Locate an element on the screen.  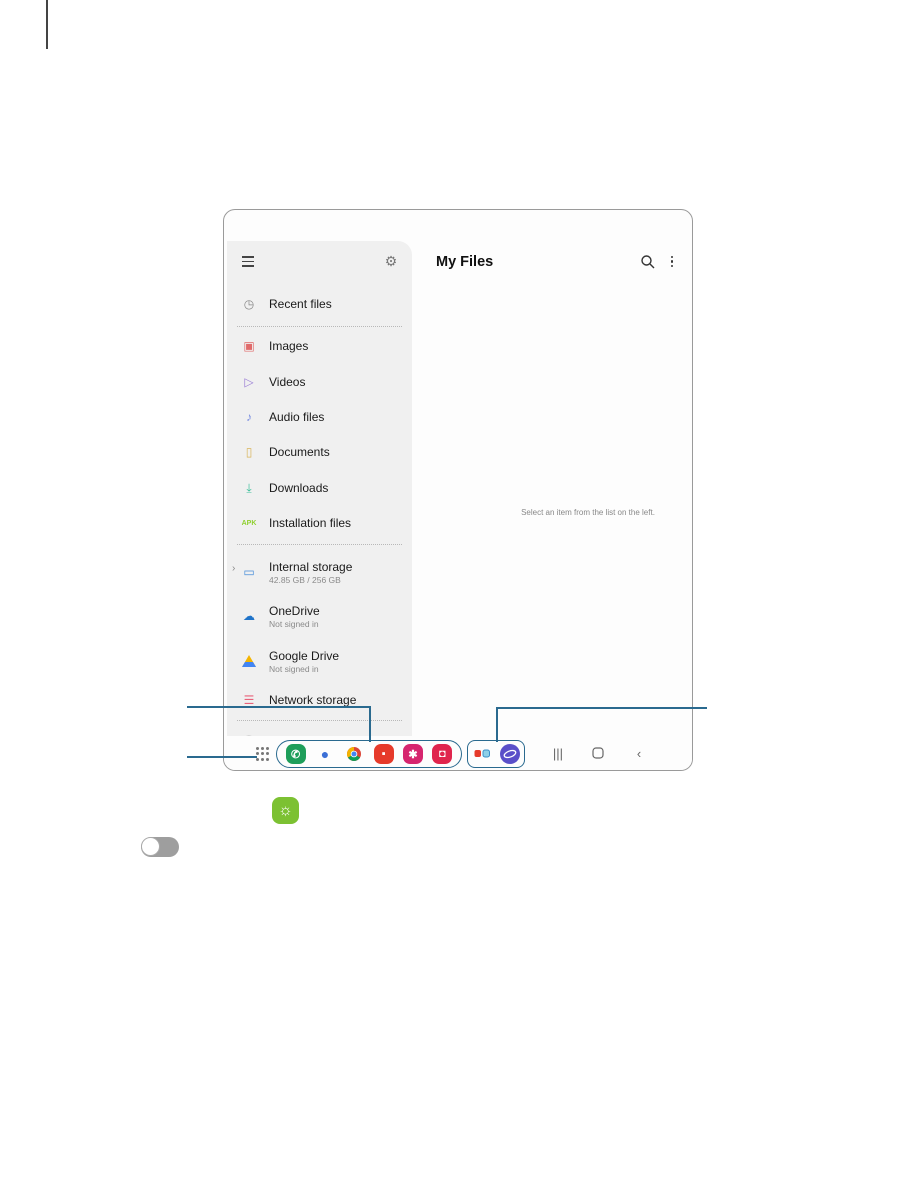
samsung-notes-app-icon: ▪ is located at coordinates (383, 754).